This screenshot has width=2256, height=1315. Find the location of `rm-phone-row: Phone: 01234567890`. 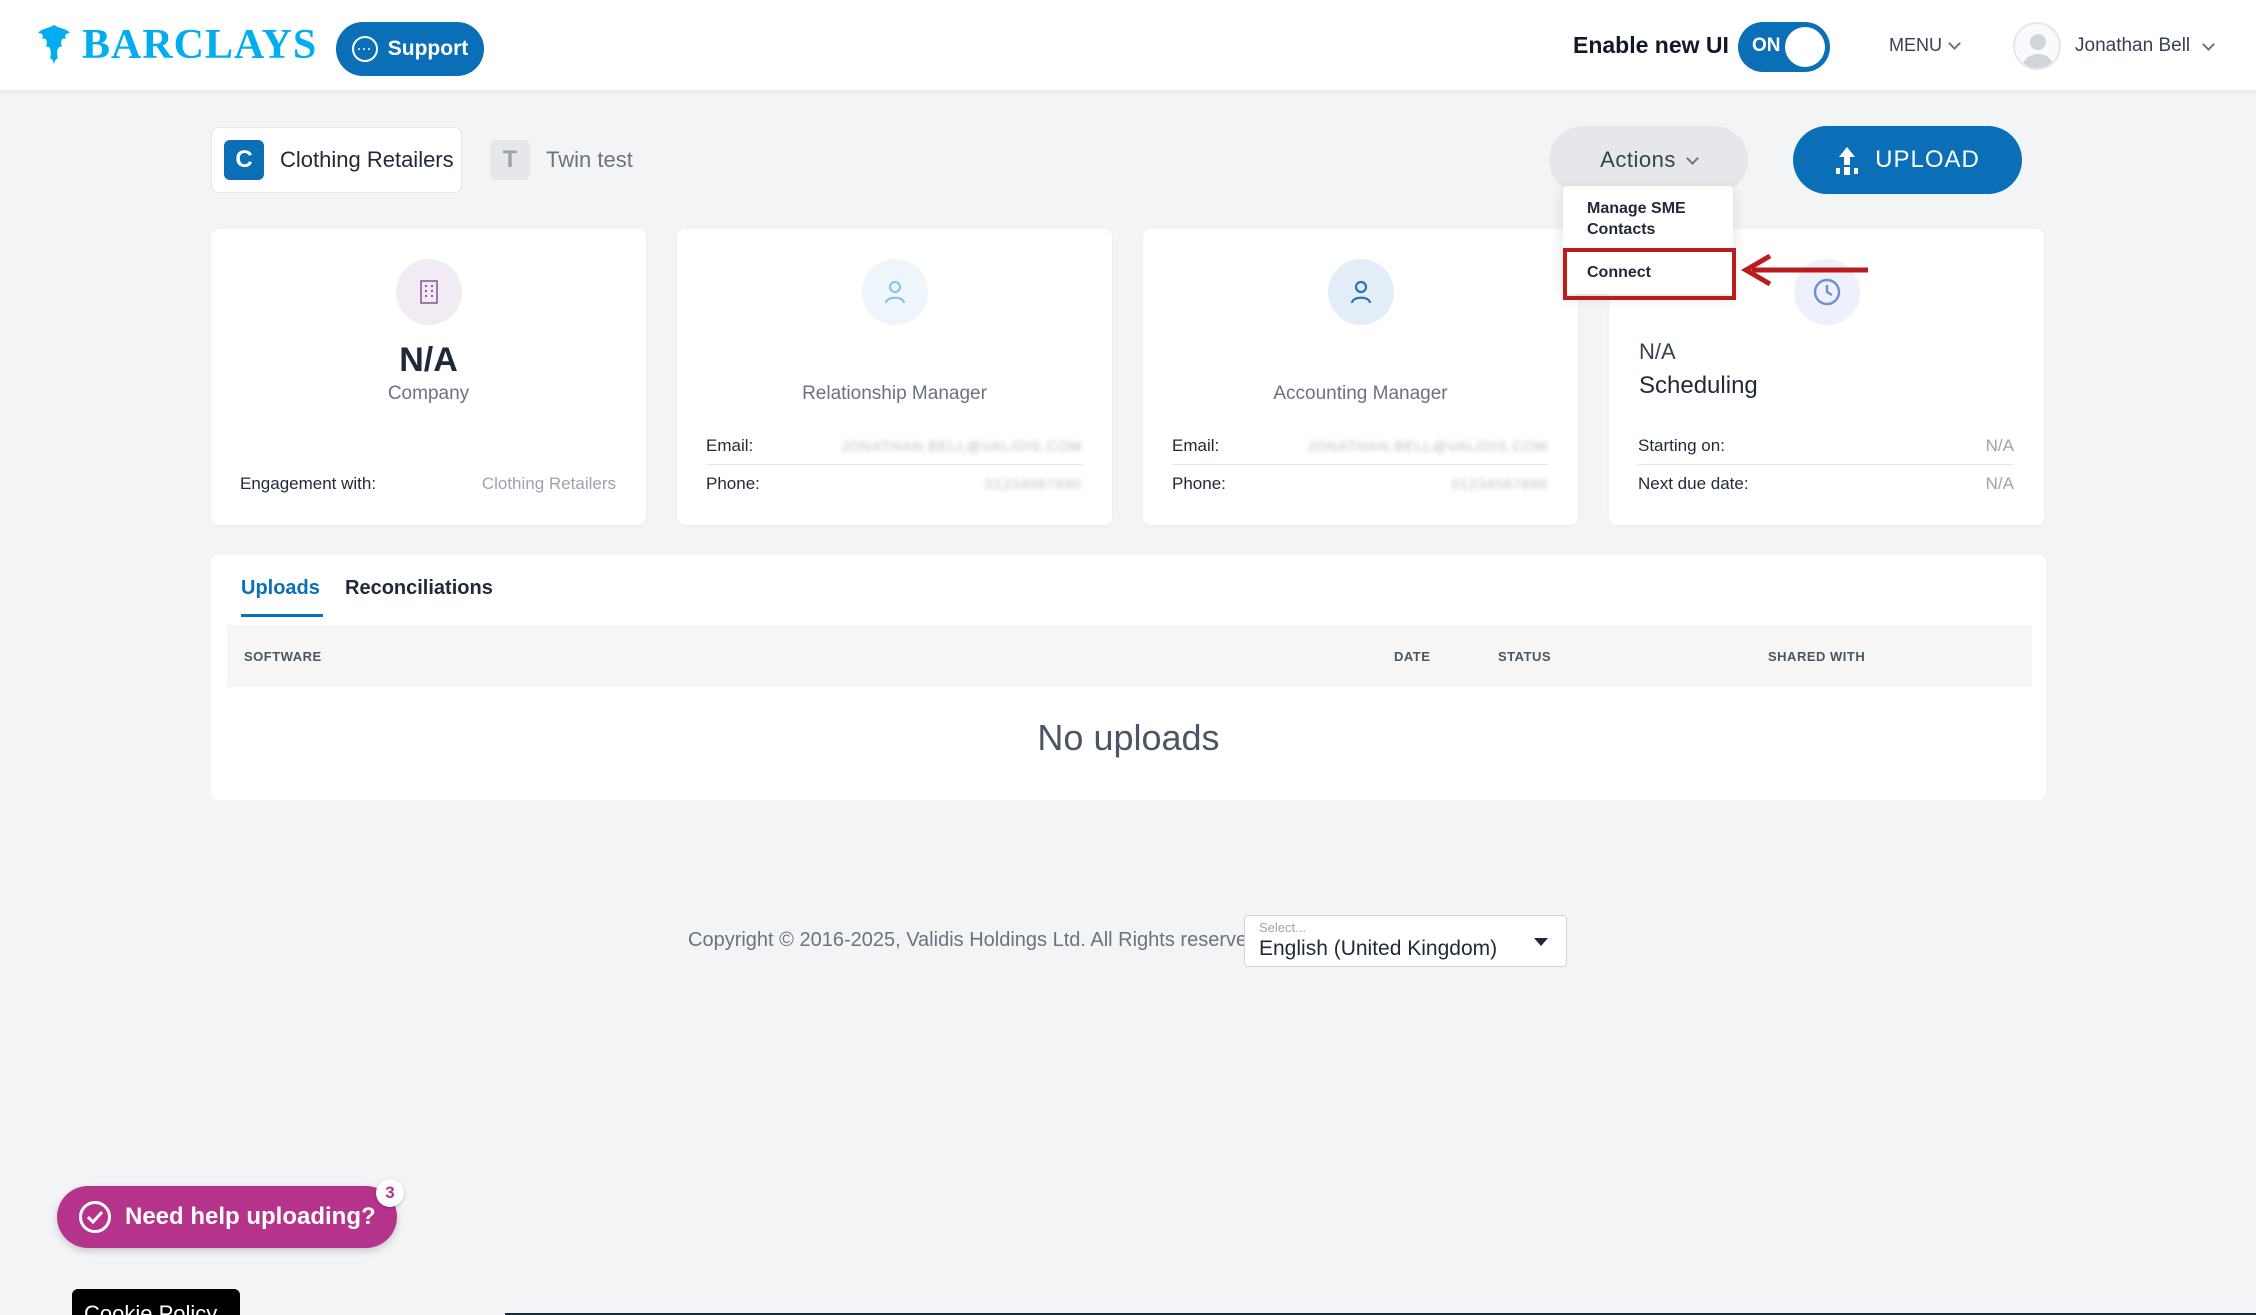

rm-phone-row: Phone: 01234567890 is located at coordinates (894, 484).